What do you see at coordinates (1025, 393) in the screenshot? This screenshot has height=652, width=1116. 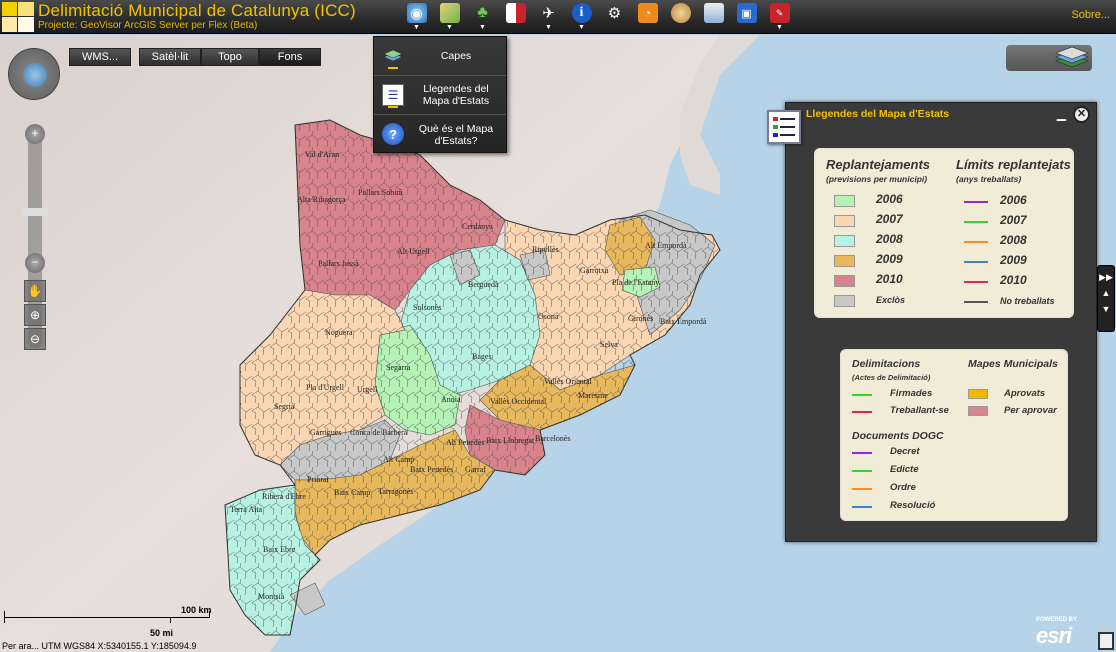 I see `legend-label: Aprovats` at bounding box center [1025, 393].